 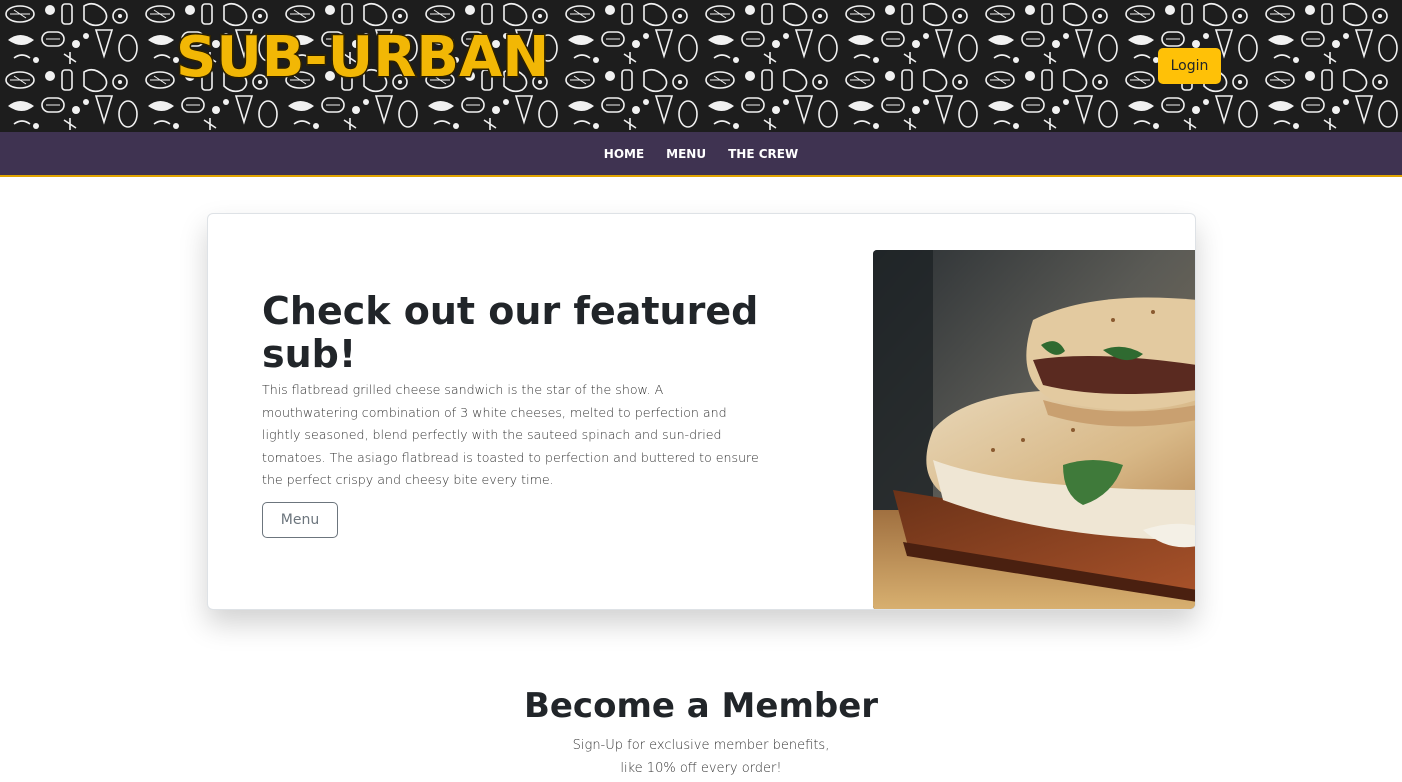 I want to click on main-nav: HOME MENU THE CREW, so click(x=701, y=154).